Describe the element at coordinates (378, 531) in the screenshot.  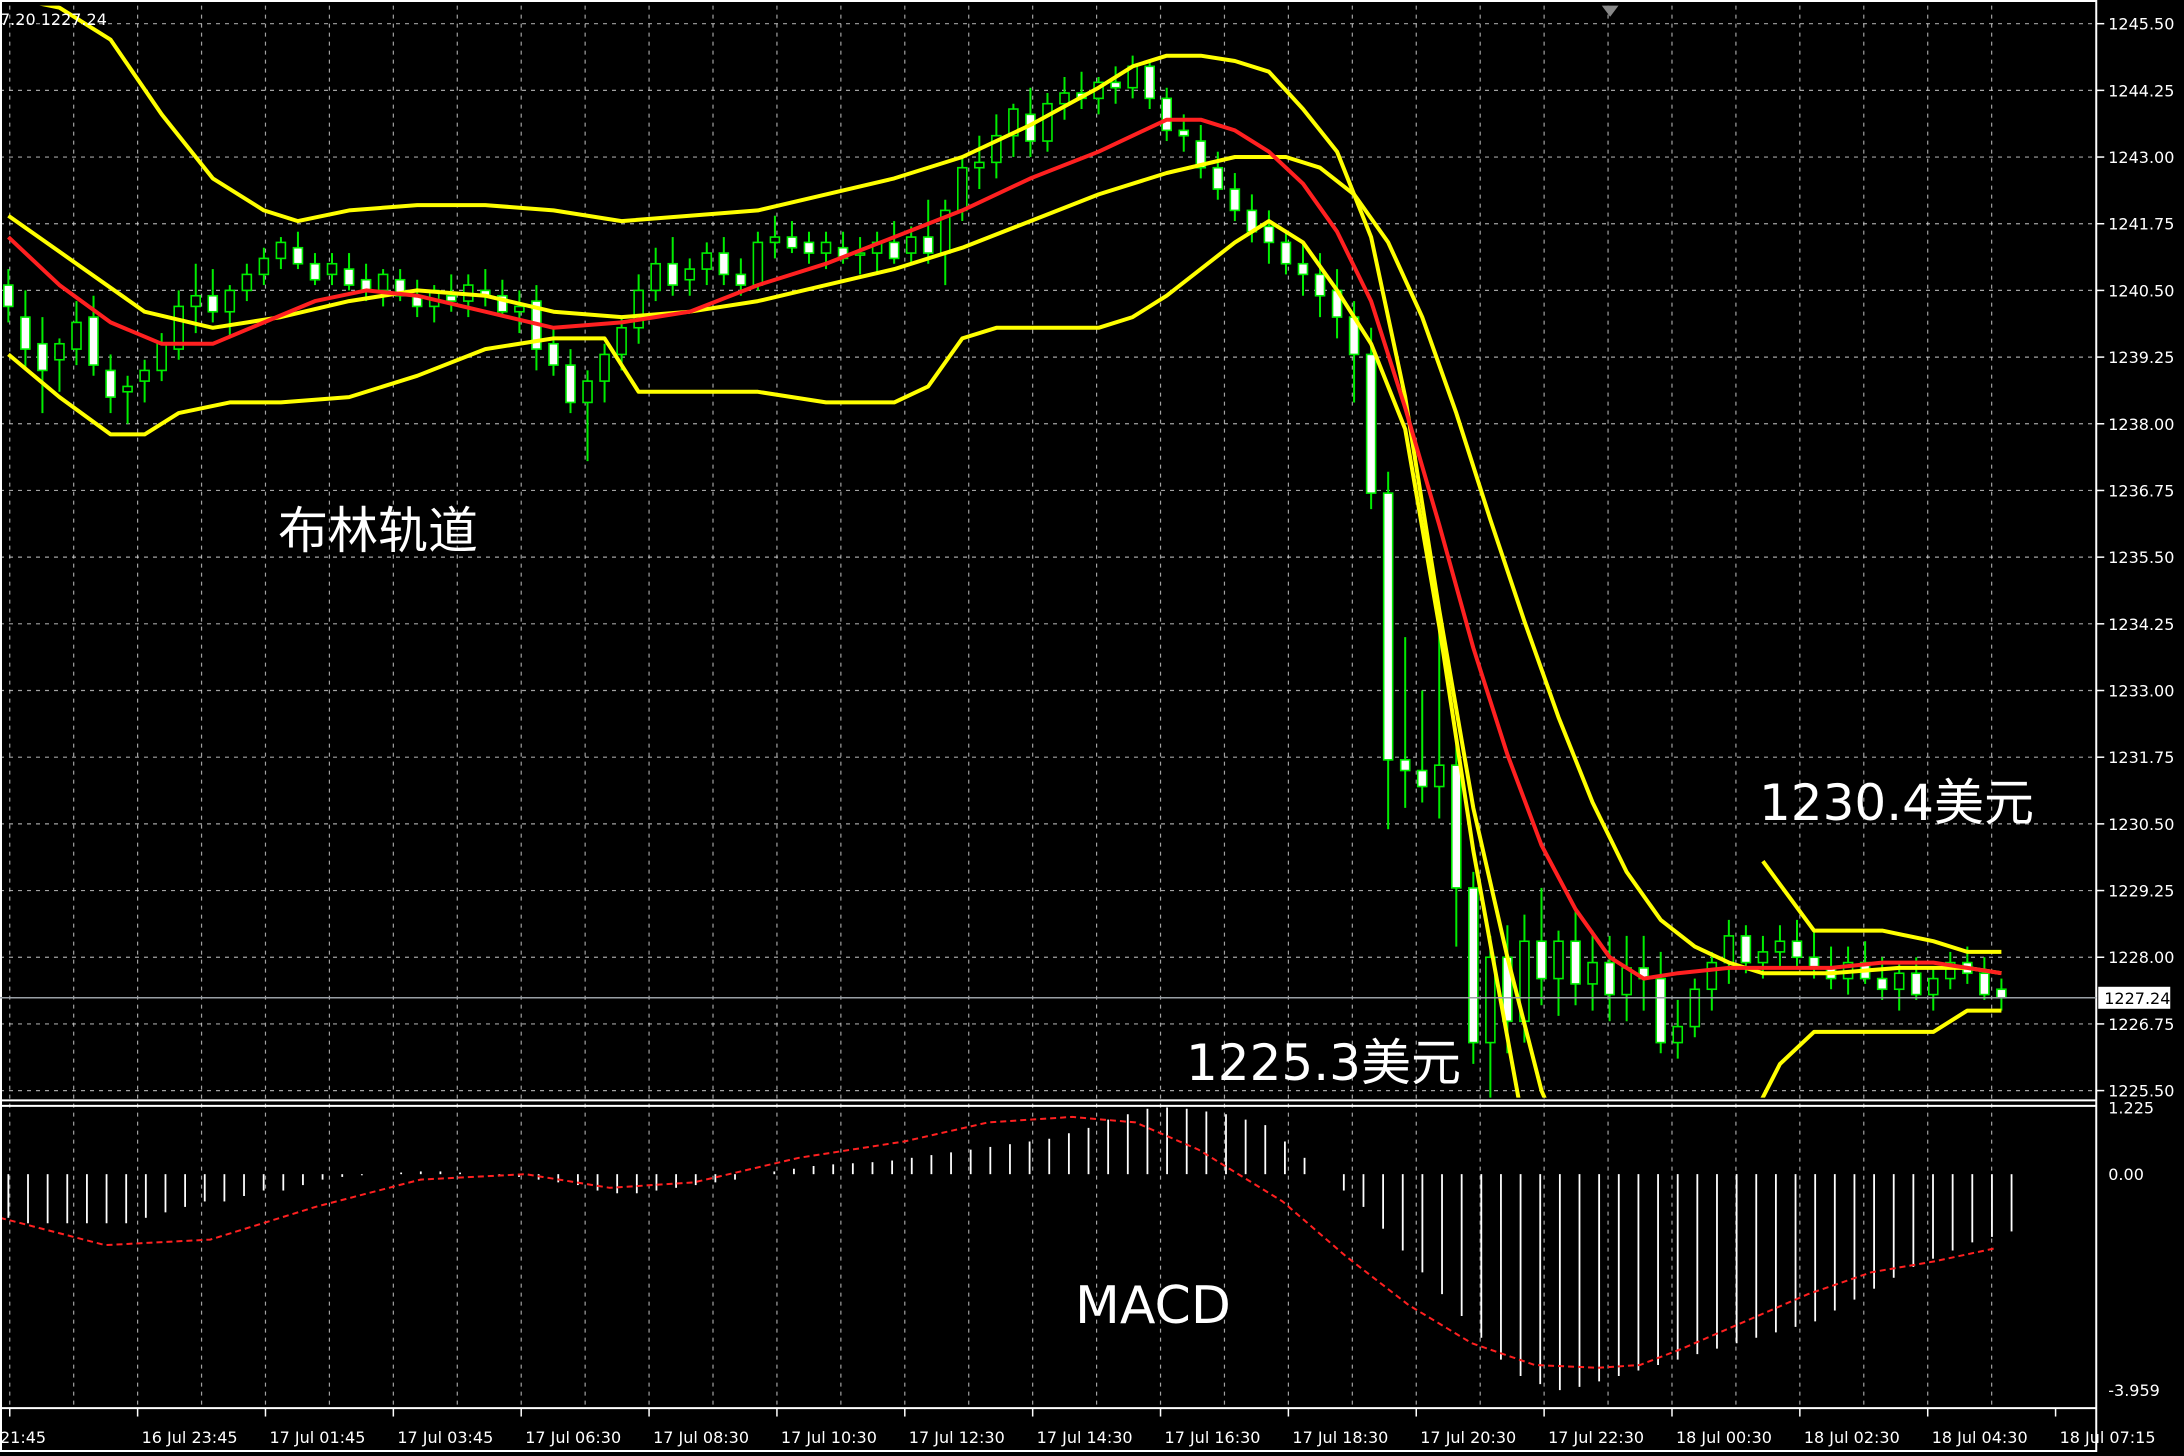
I see `bollinger-label: 布林轨道` at that location.